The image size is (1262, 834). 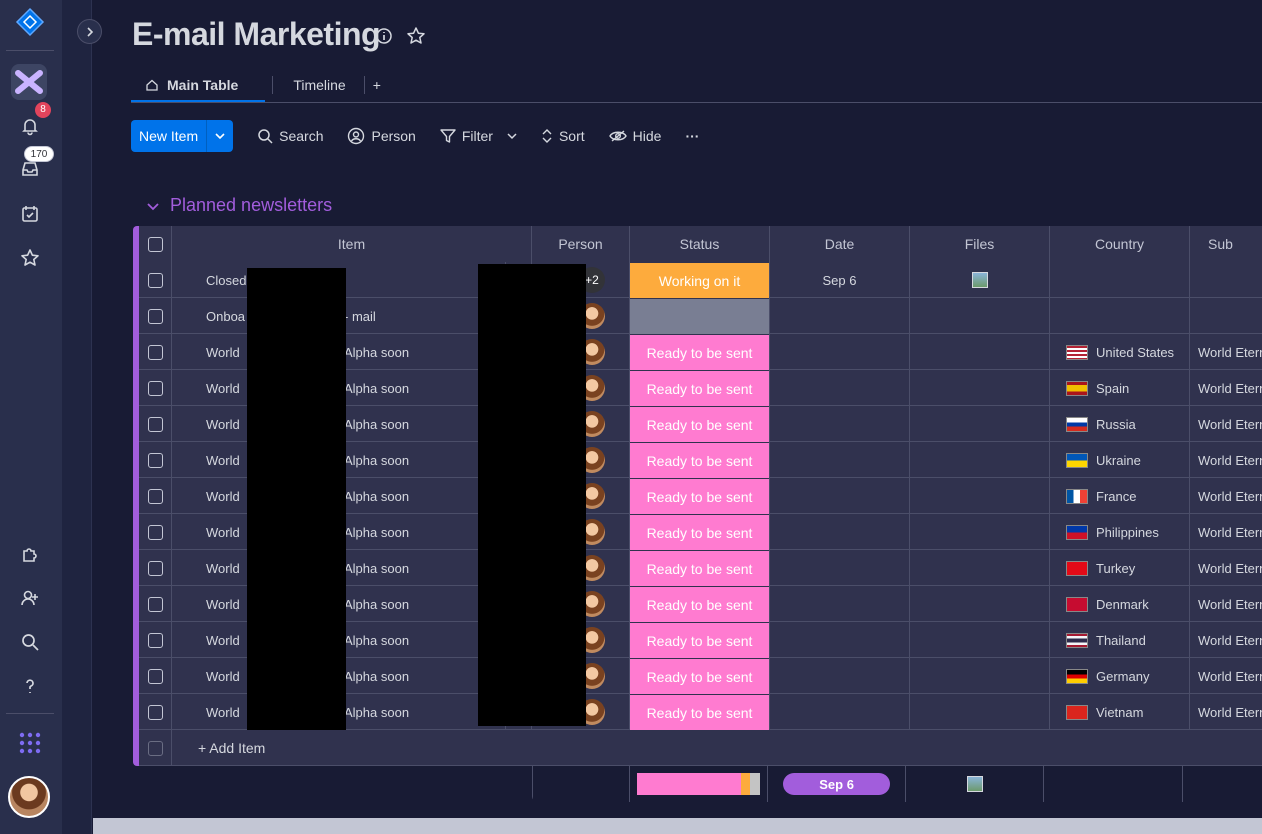 I want to click on new-item-label: New Item, so click(x=169, y=136).